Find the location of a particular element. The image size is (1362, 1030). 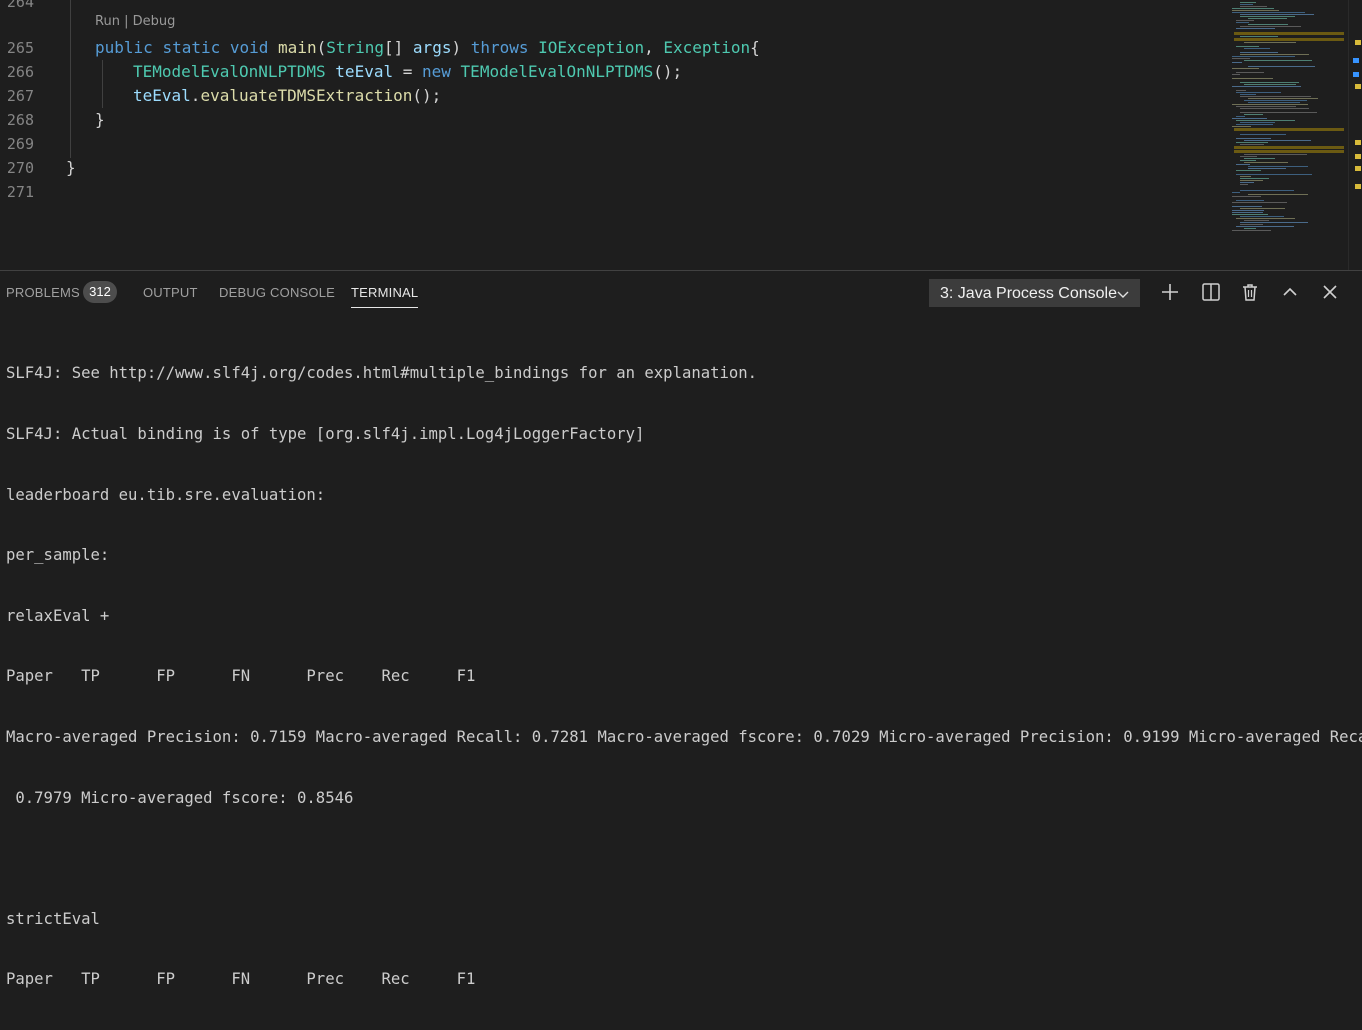

line-number: 269 is located at coordinates (20, 144).